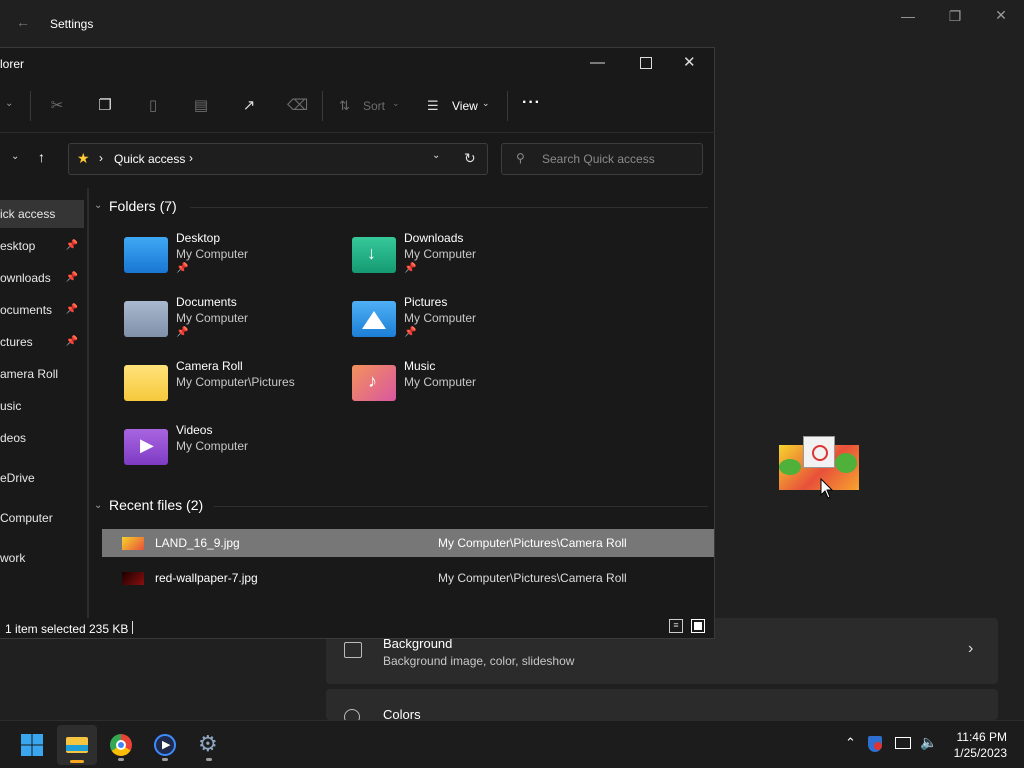 The image size is (1024, 768). Describe the element at coordinates (13, 558) in the screenshot. I see `sidebar-item-label: work` at that location.